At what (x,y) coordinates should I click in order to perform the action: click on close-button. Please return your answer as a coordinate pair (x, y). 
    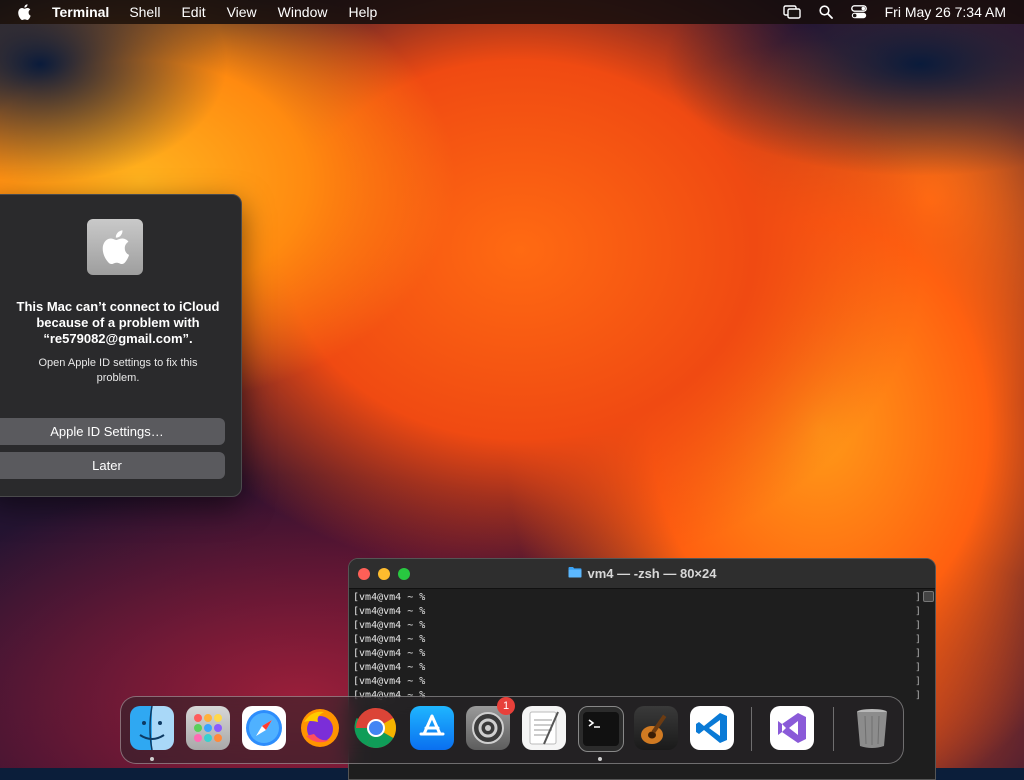
    Looking at the image, I should click on (364, 574).